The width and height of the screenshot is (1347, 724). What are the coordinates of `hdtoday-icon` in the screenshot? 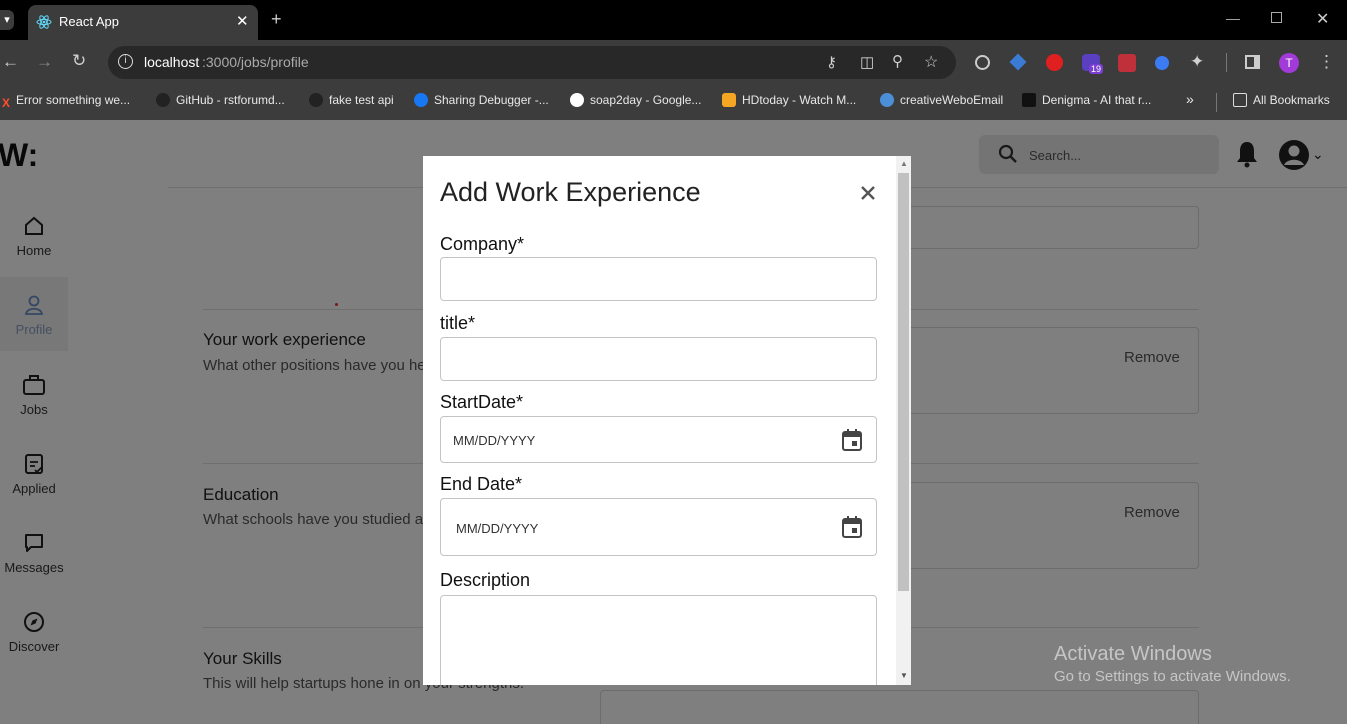 It's located at (729, 100).